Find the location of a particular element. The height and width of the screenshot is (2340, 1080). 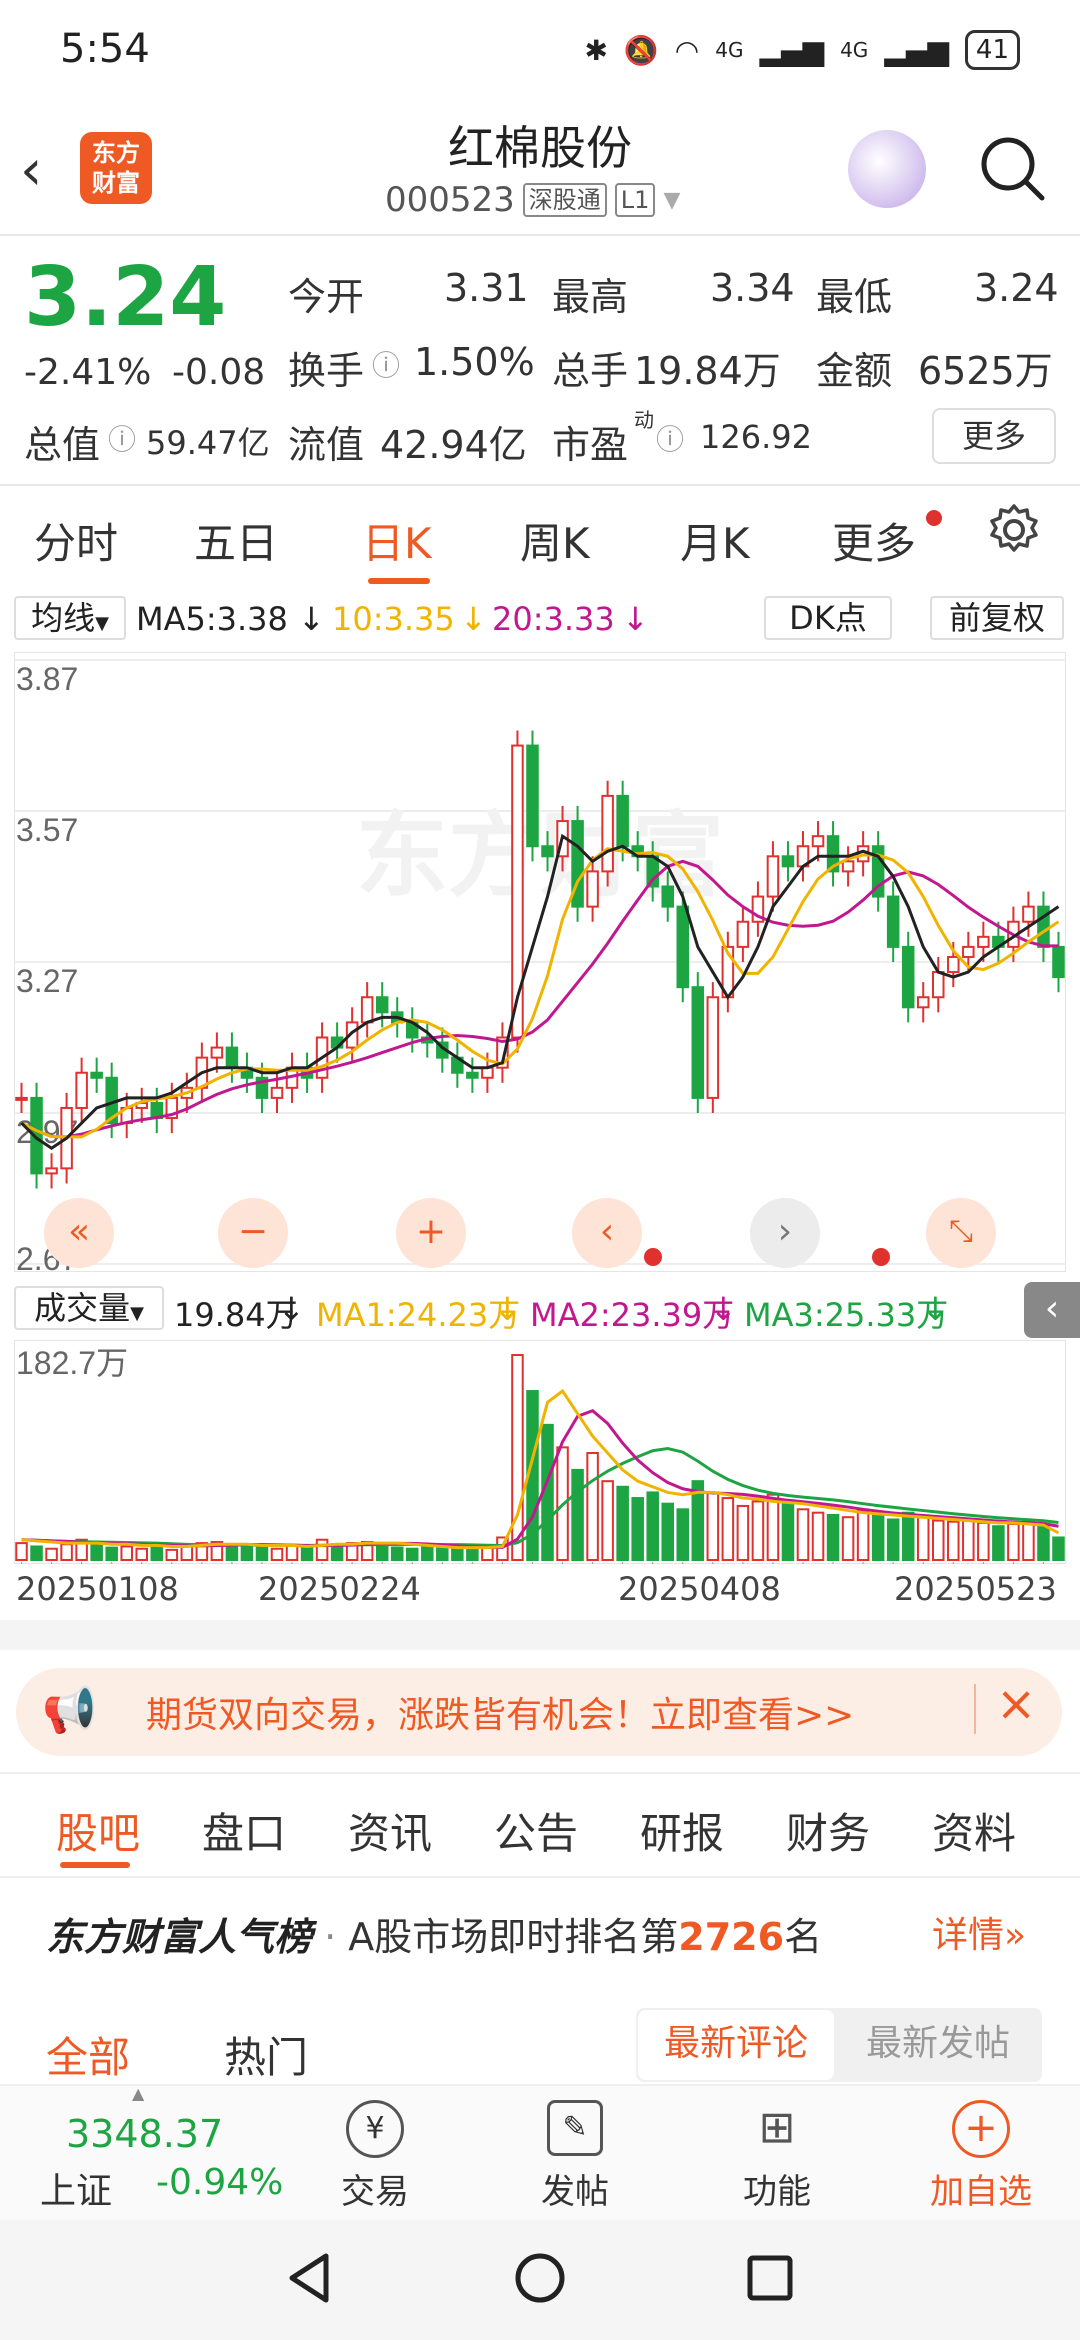

nav-post: ✎ 发帖 is located at coordinates (575, 2156).